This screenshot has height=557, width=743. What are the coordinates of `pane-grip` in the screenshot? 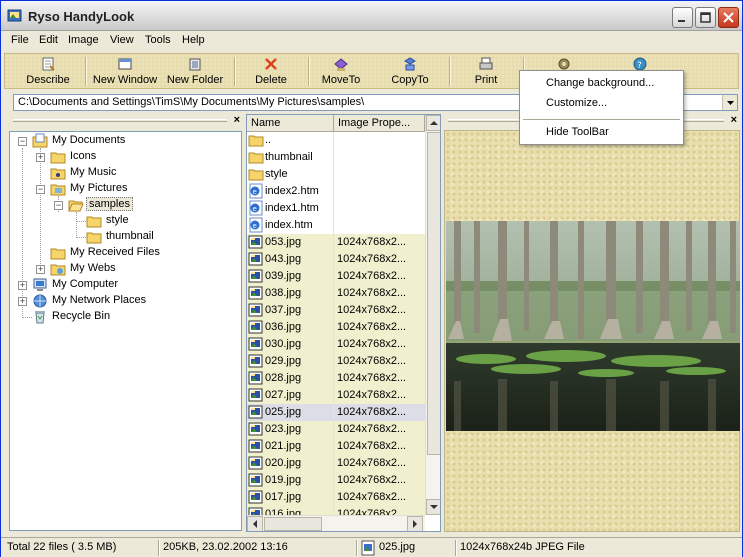 It's located at (120, 120).